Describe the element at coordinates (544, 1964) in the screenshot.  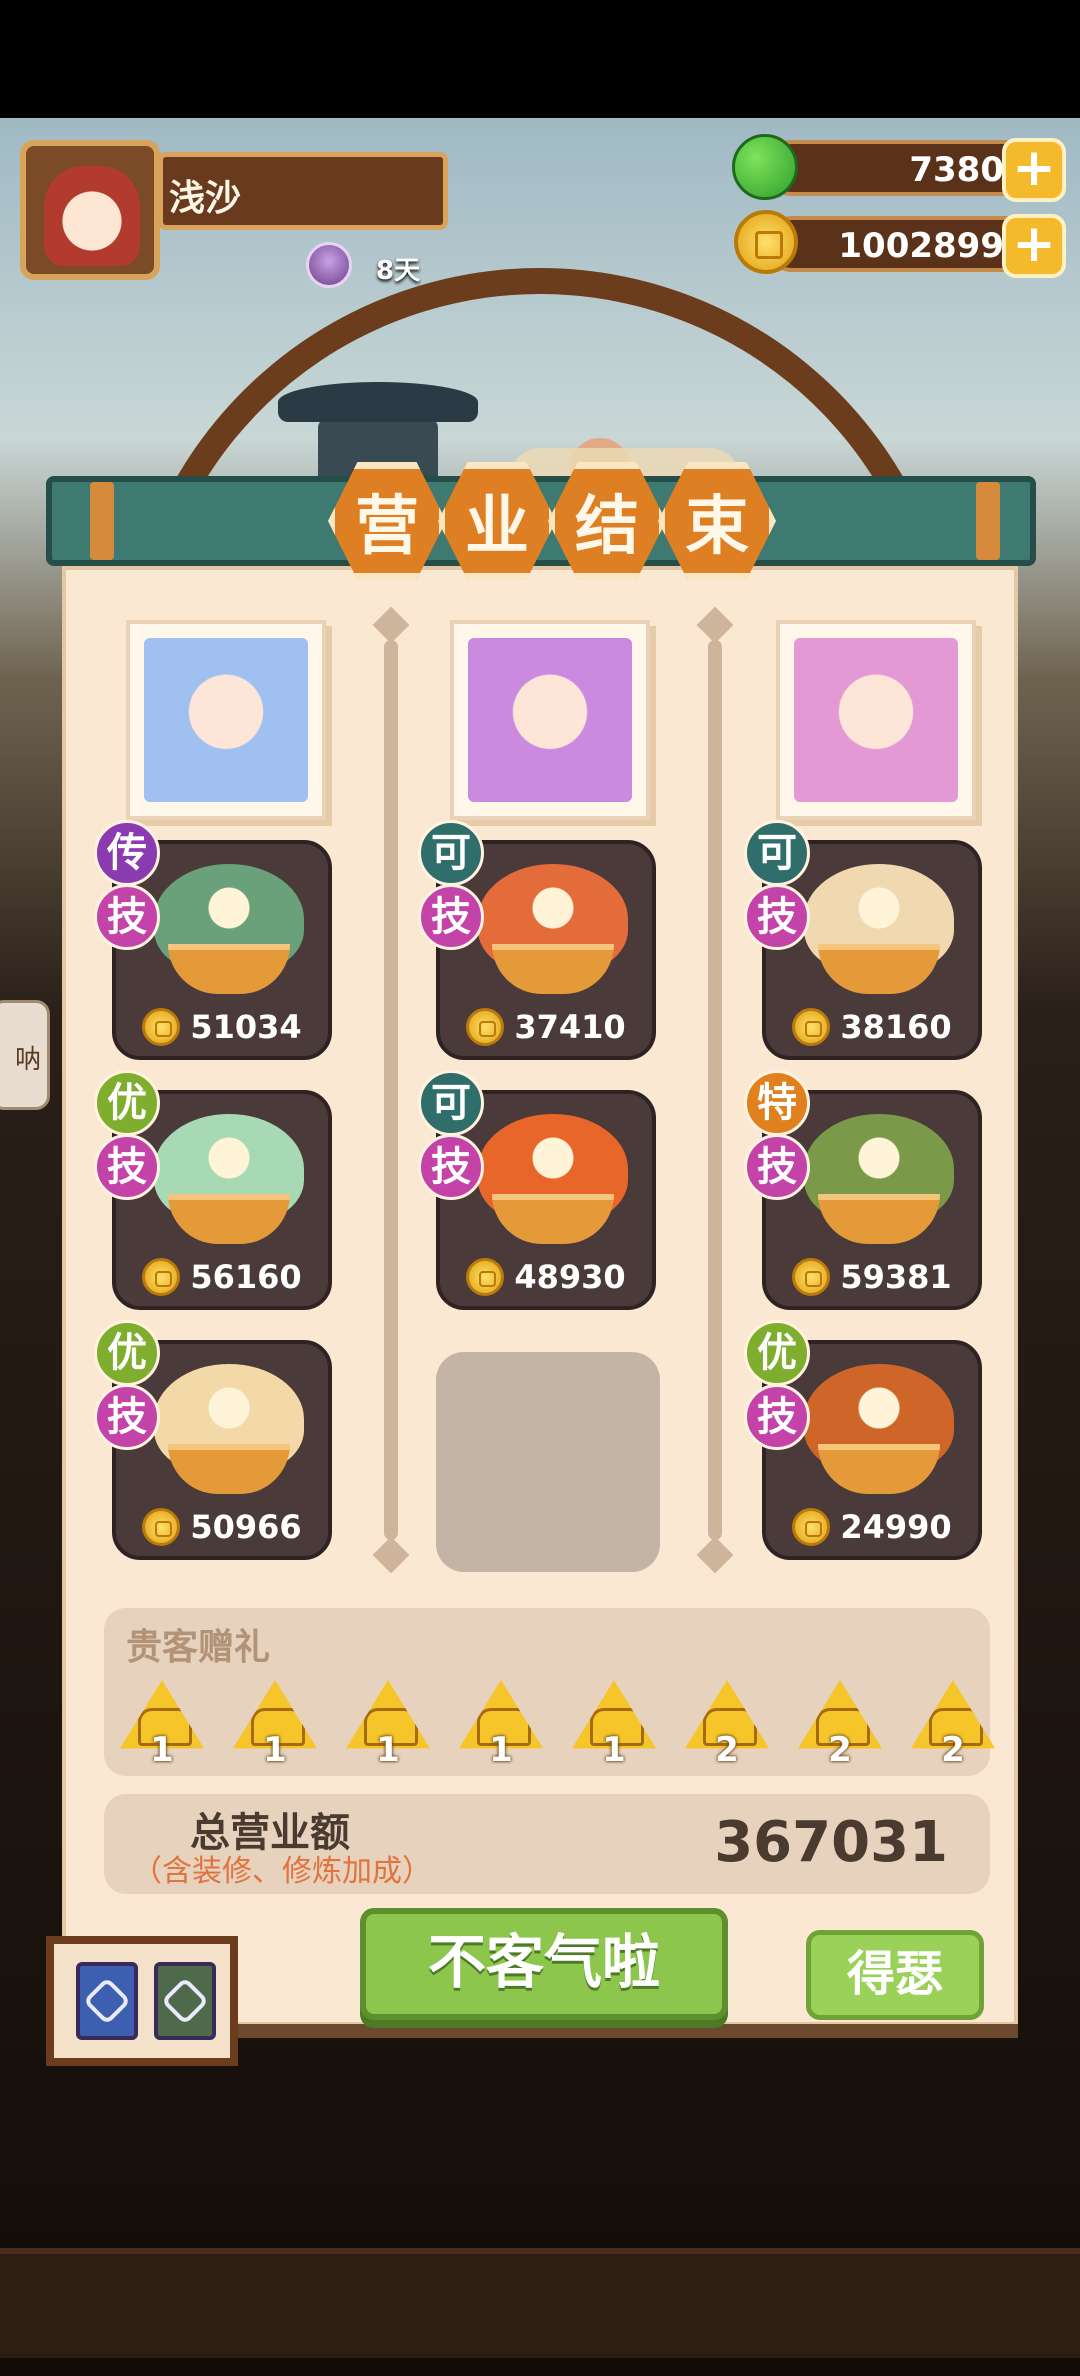
I see `youre-welcome-button: 不客气啦` at that location.